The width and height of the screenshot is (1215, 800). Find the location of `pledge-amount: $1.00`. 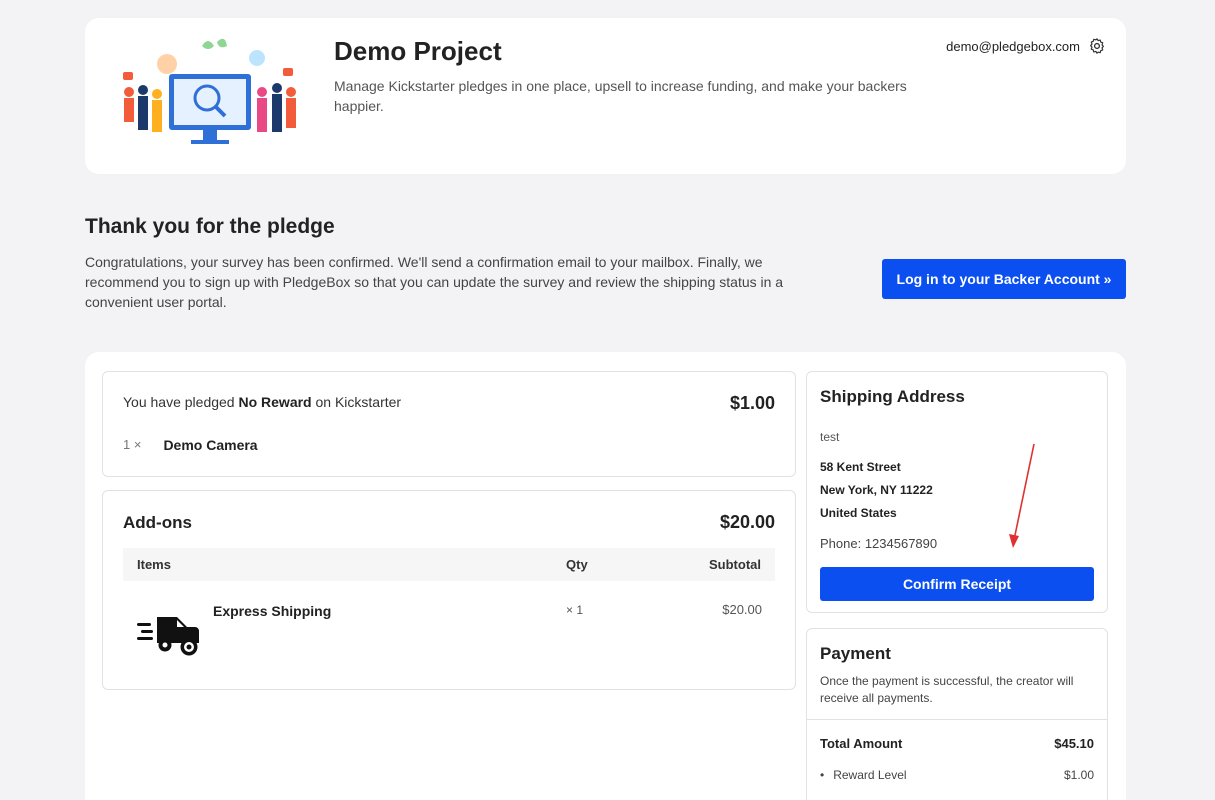

pledge-amount: $1.00 is located at coordinates (752, 403).